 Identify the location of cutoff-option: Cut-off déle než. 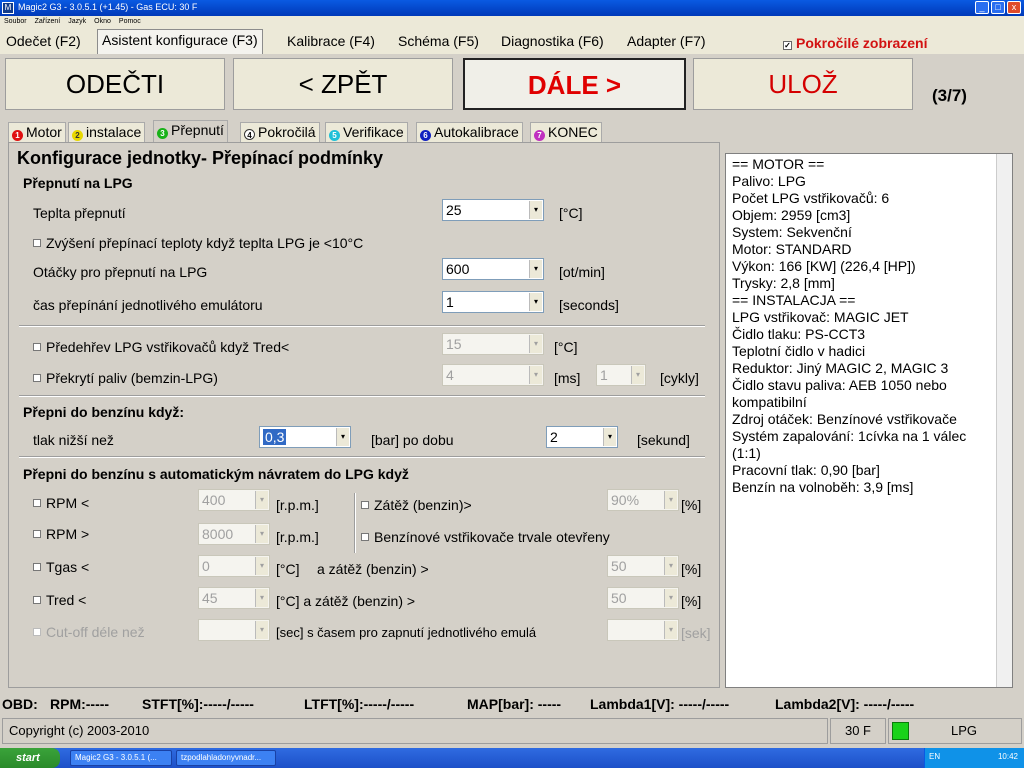
(89, 632).